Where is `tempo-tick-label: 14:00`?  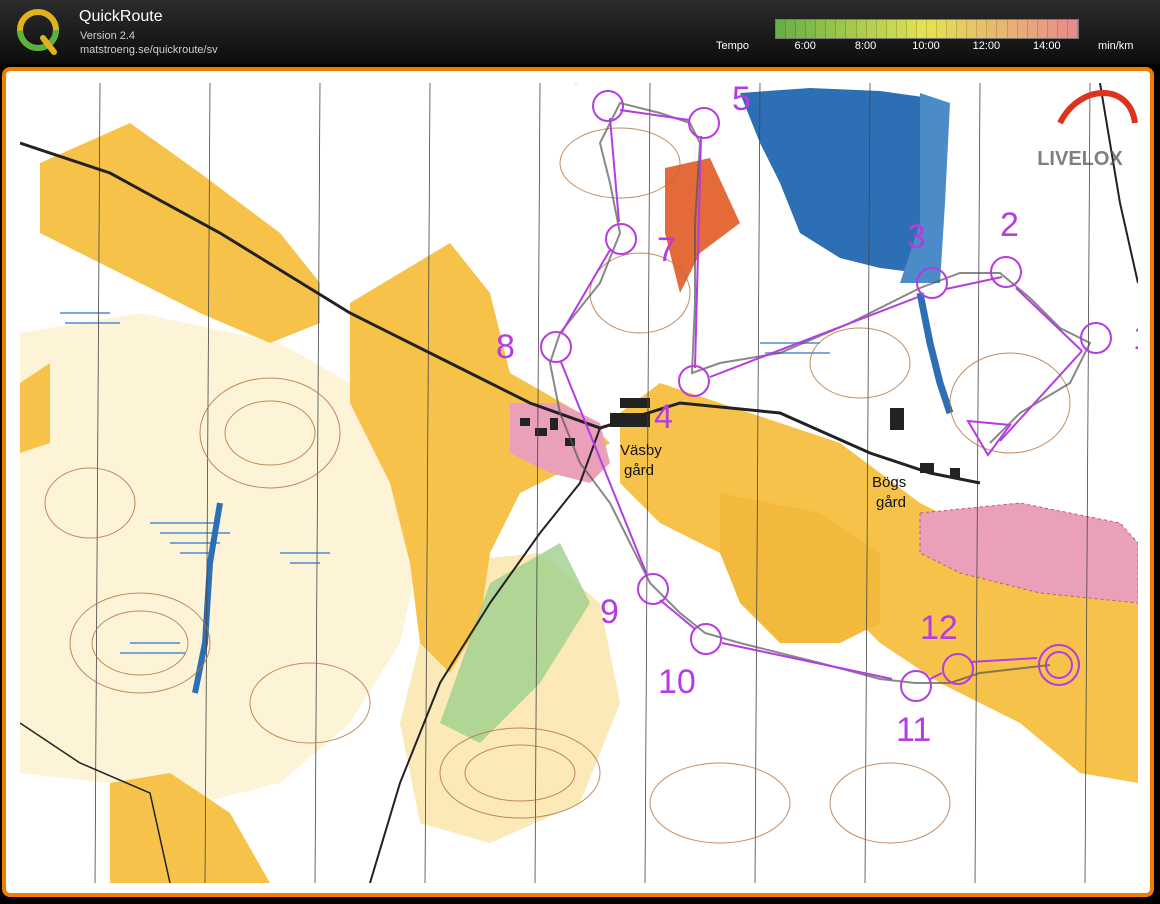 tempo-tick-label: 14:00 is located at coordinates (1047, 46).